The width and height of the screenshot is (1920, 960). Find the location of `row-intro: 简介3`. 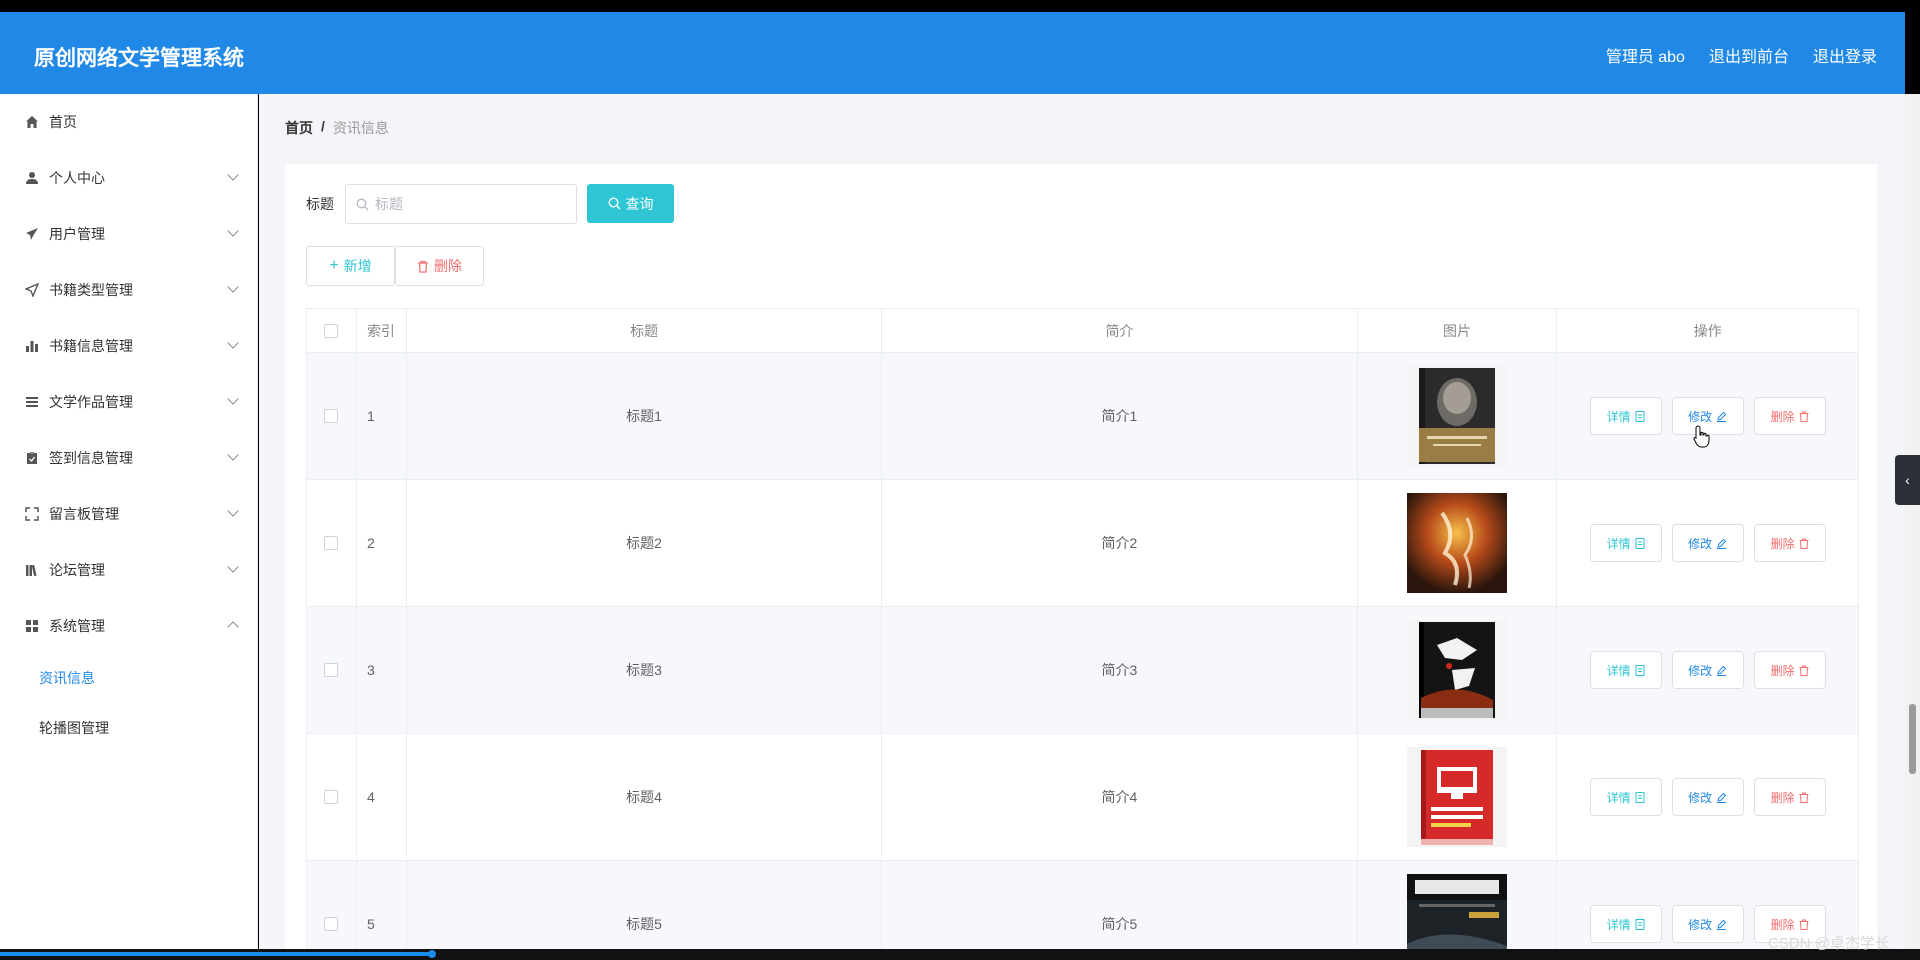

row-intro: 简介3 is located at coordinates (1120, 670).